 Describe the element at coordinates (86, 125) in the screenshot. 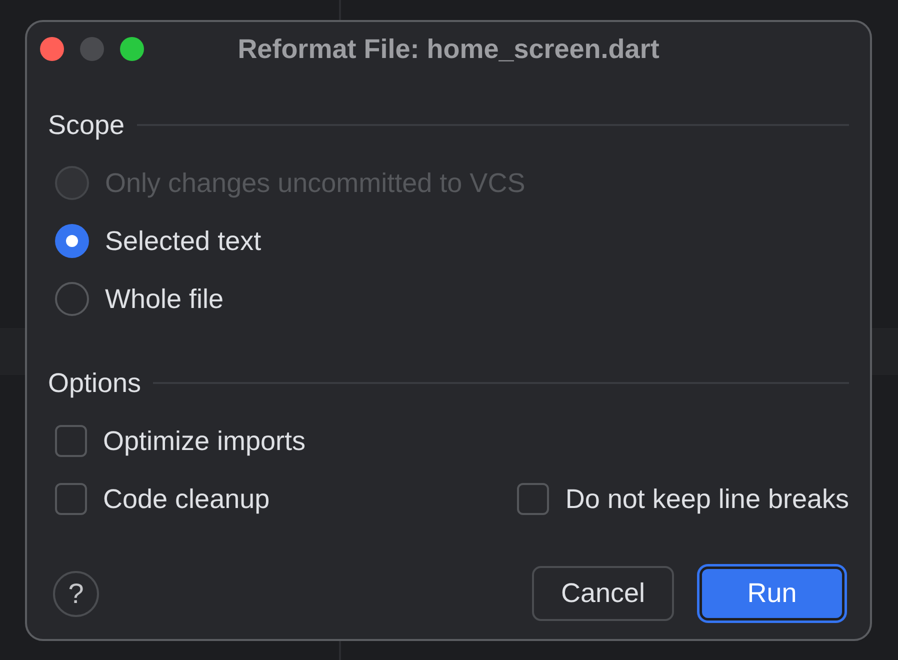

I see `section-heading: Scope` at that location.